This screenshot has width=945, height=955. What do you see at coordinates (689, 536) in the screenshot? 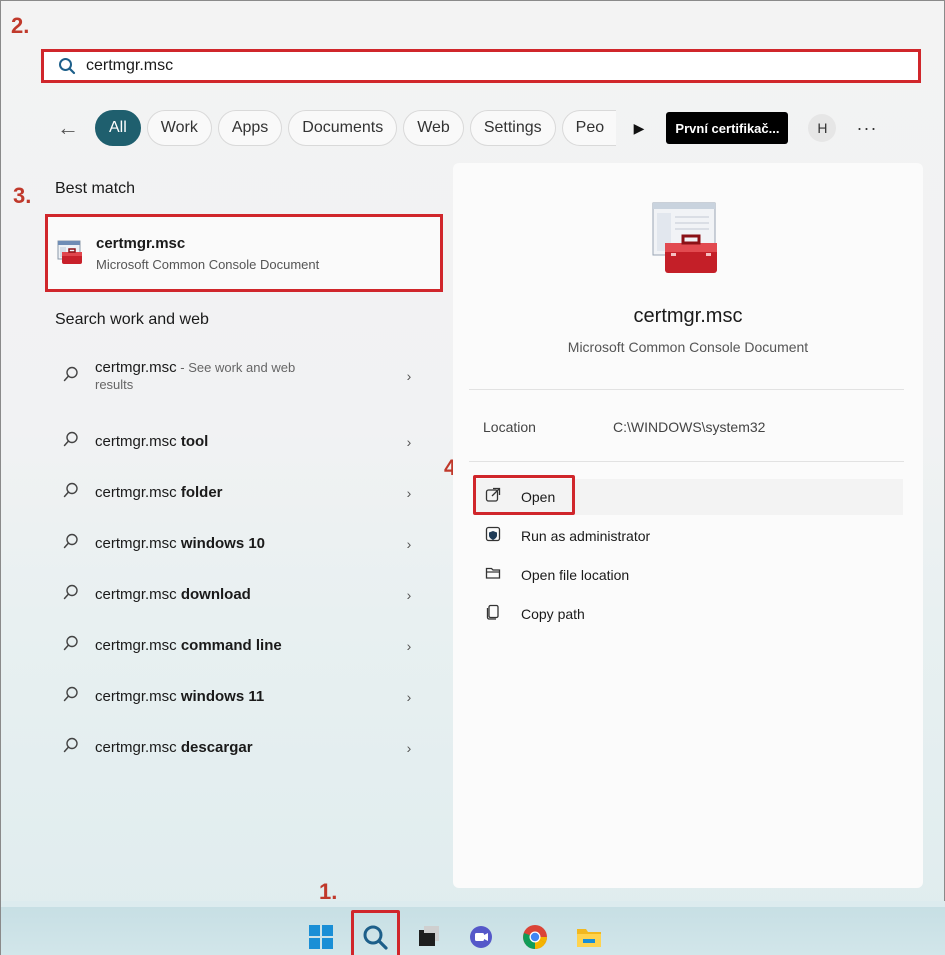
I see `run-as-admin-action: Run as administrator` at bounding box center [689, 536].